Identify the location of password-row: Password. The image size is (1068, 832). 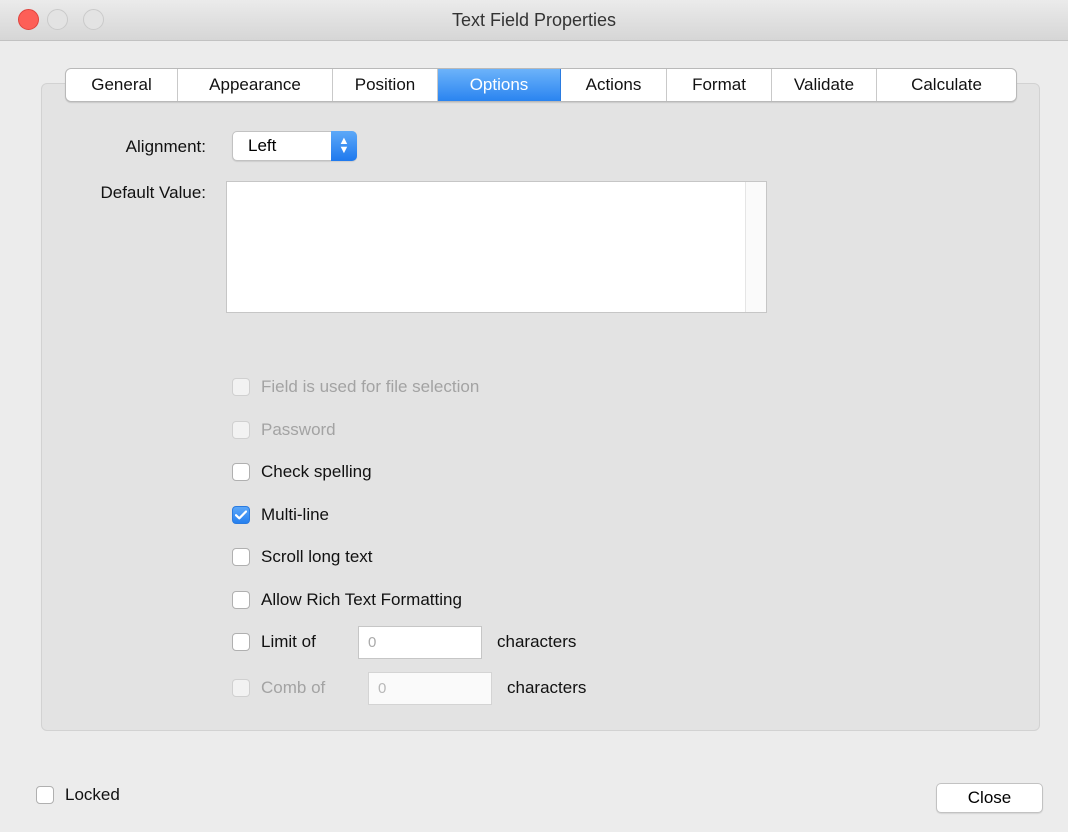
(284, 430).